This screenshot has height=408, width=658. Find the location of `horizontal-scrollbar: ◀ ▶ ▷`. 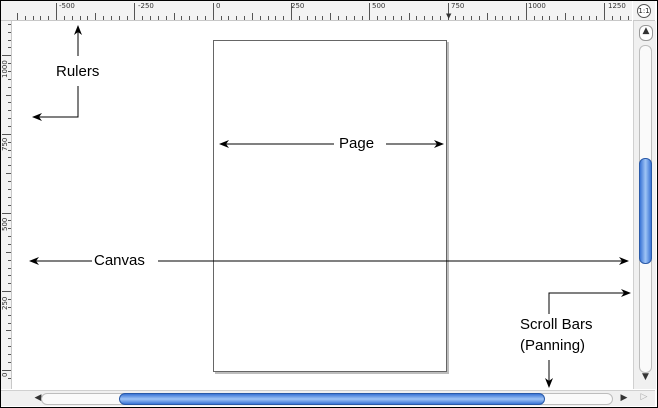

horizontal-scrollbar: ◀ ▶ ▷ is located at coordinates (328, 398).